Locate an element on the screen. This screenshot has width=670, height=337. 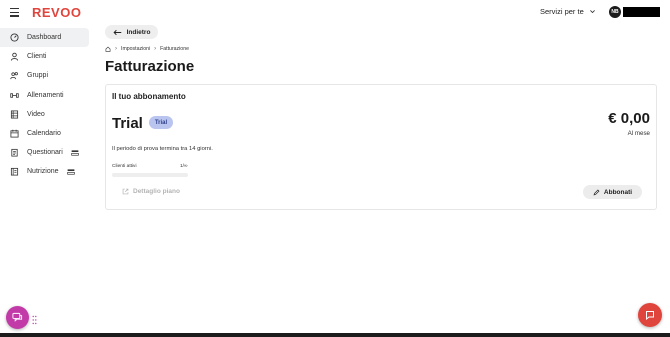
plan-detail-link: Dettaglio piano is located at coordinates (151, 191).